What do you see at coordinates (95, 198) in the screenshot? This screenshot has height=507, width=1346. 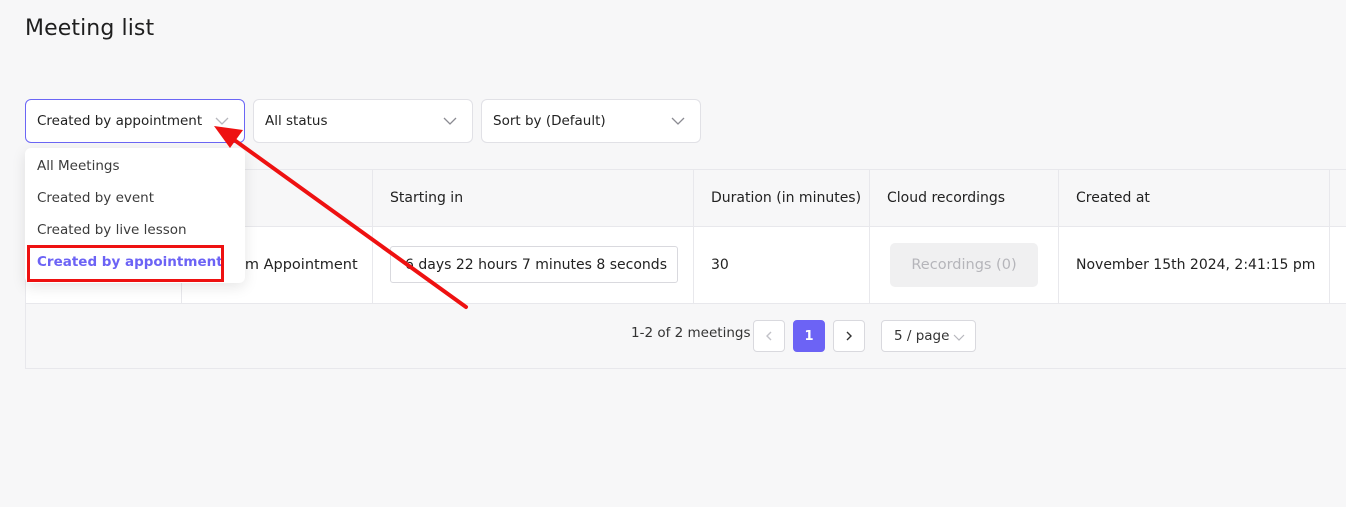 I see `dropdown-option-created-by-event: Created by event` at bounding box center [95, 198].